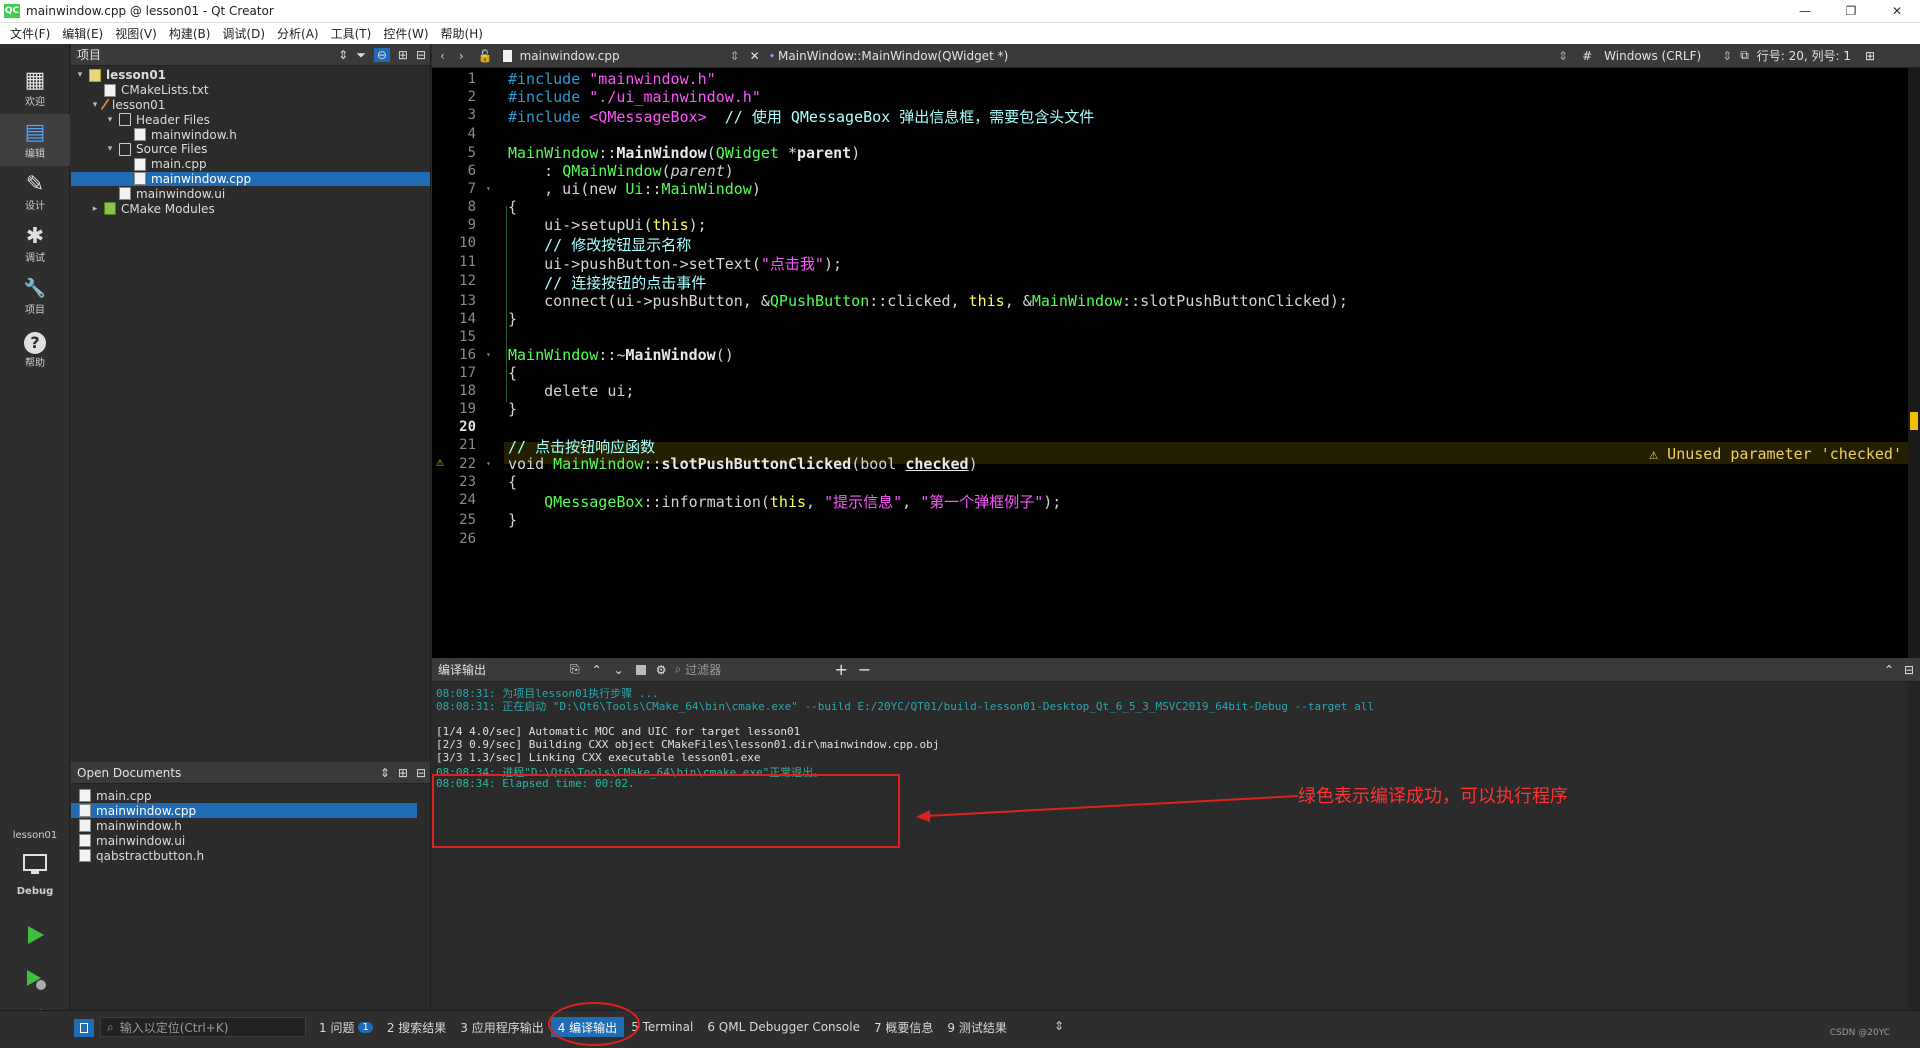 The height and width of the screenshot is (1048, 1920). What do you see at coordinates (440, 462) in the screenshot?
I see `warning-icon: ⚠` at bounding box center [440, 462].